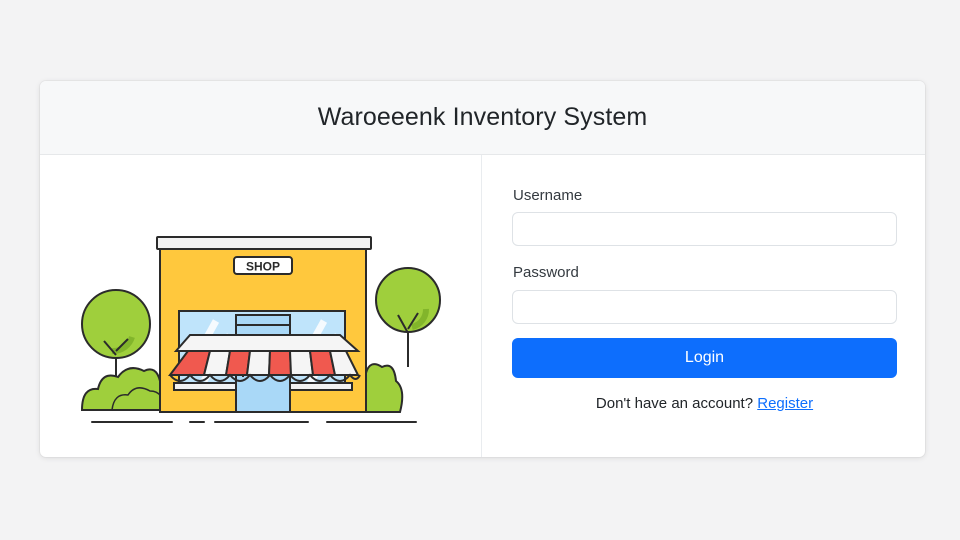  Describe the element at coordinates (264, 324) in the screenshot. I see `shop-building-icon: SHOP` at that location.